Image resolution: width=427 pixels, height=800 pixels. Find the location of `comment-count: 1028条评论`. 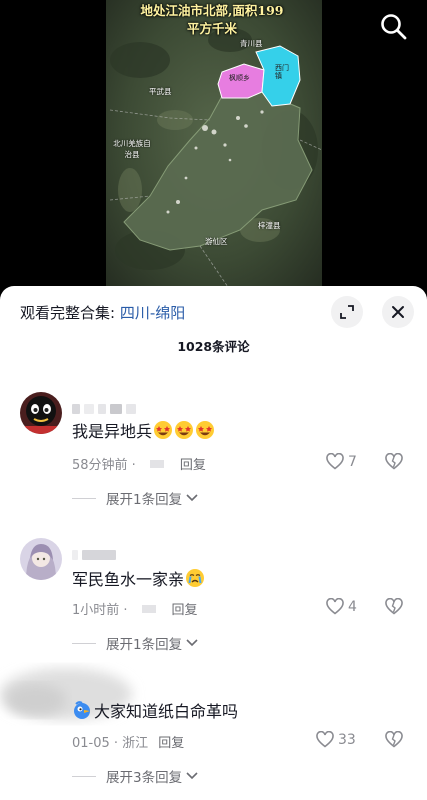

comment-count: 1028条评论 is located at coordinates (213, 346).